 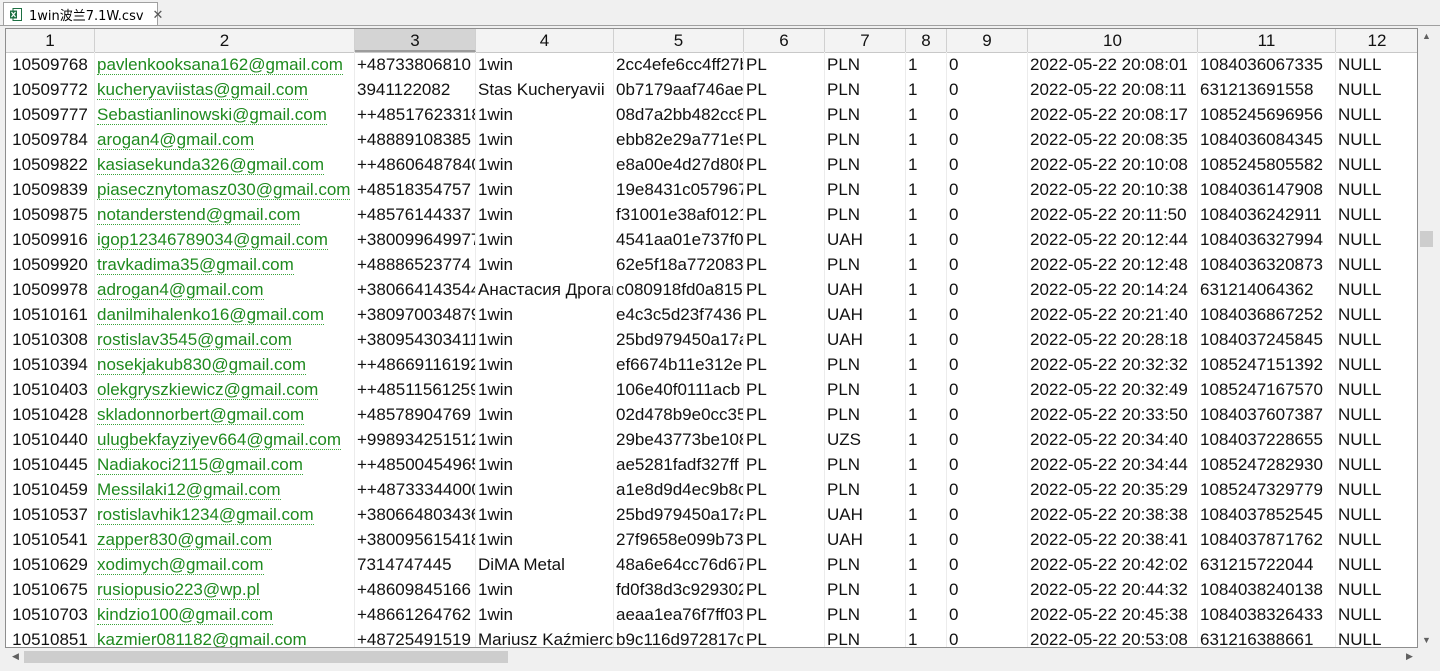 I want to click on table-cell: Mariusz Kaźmiercz, so click(x=545, y=637).